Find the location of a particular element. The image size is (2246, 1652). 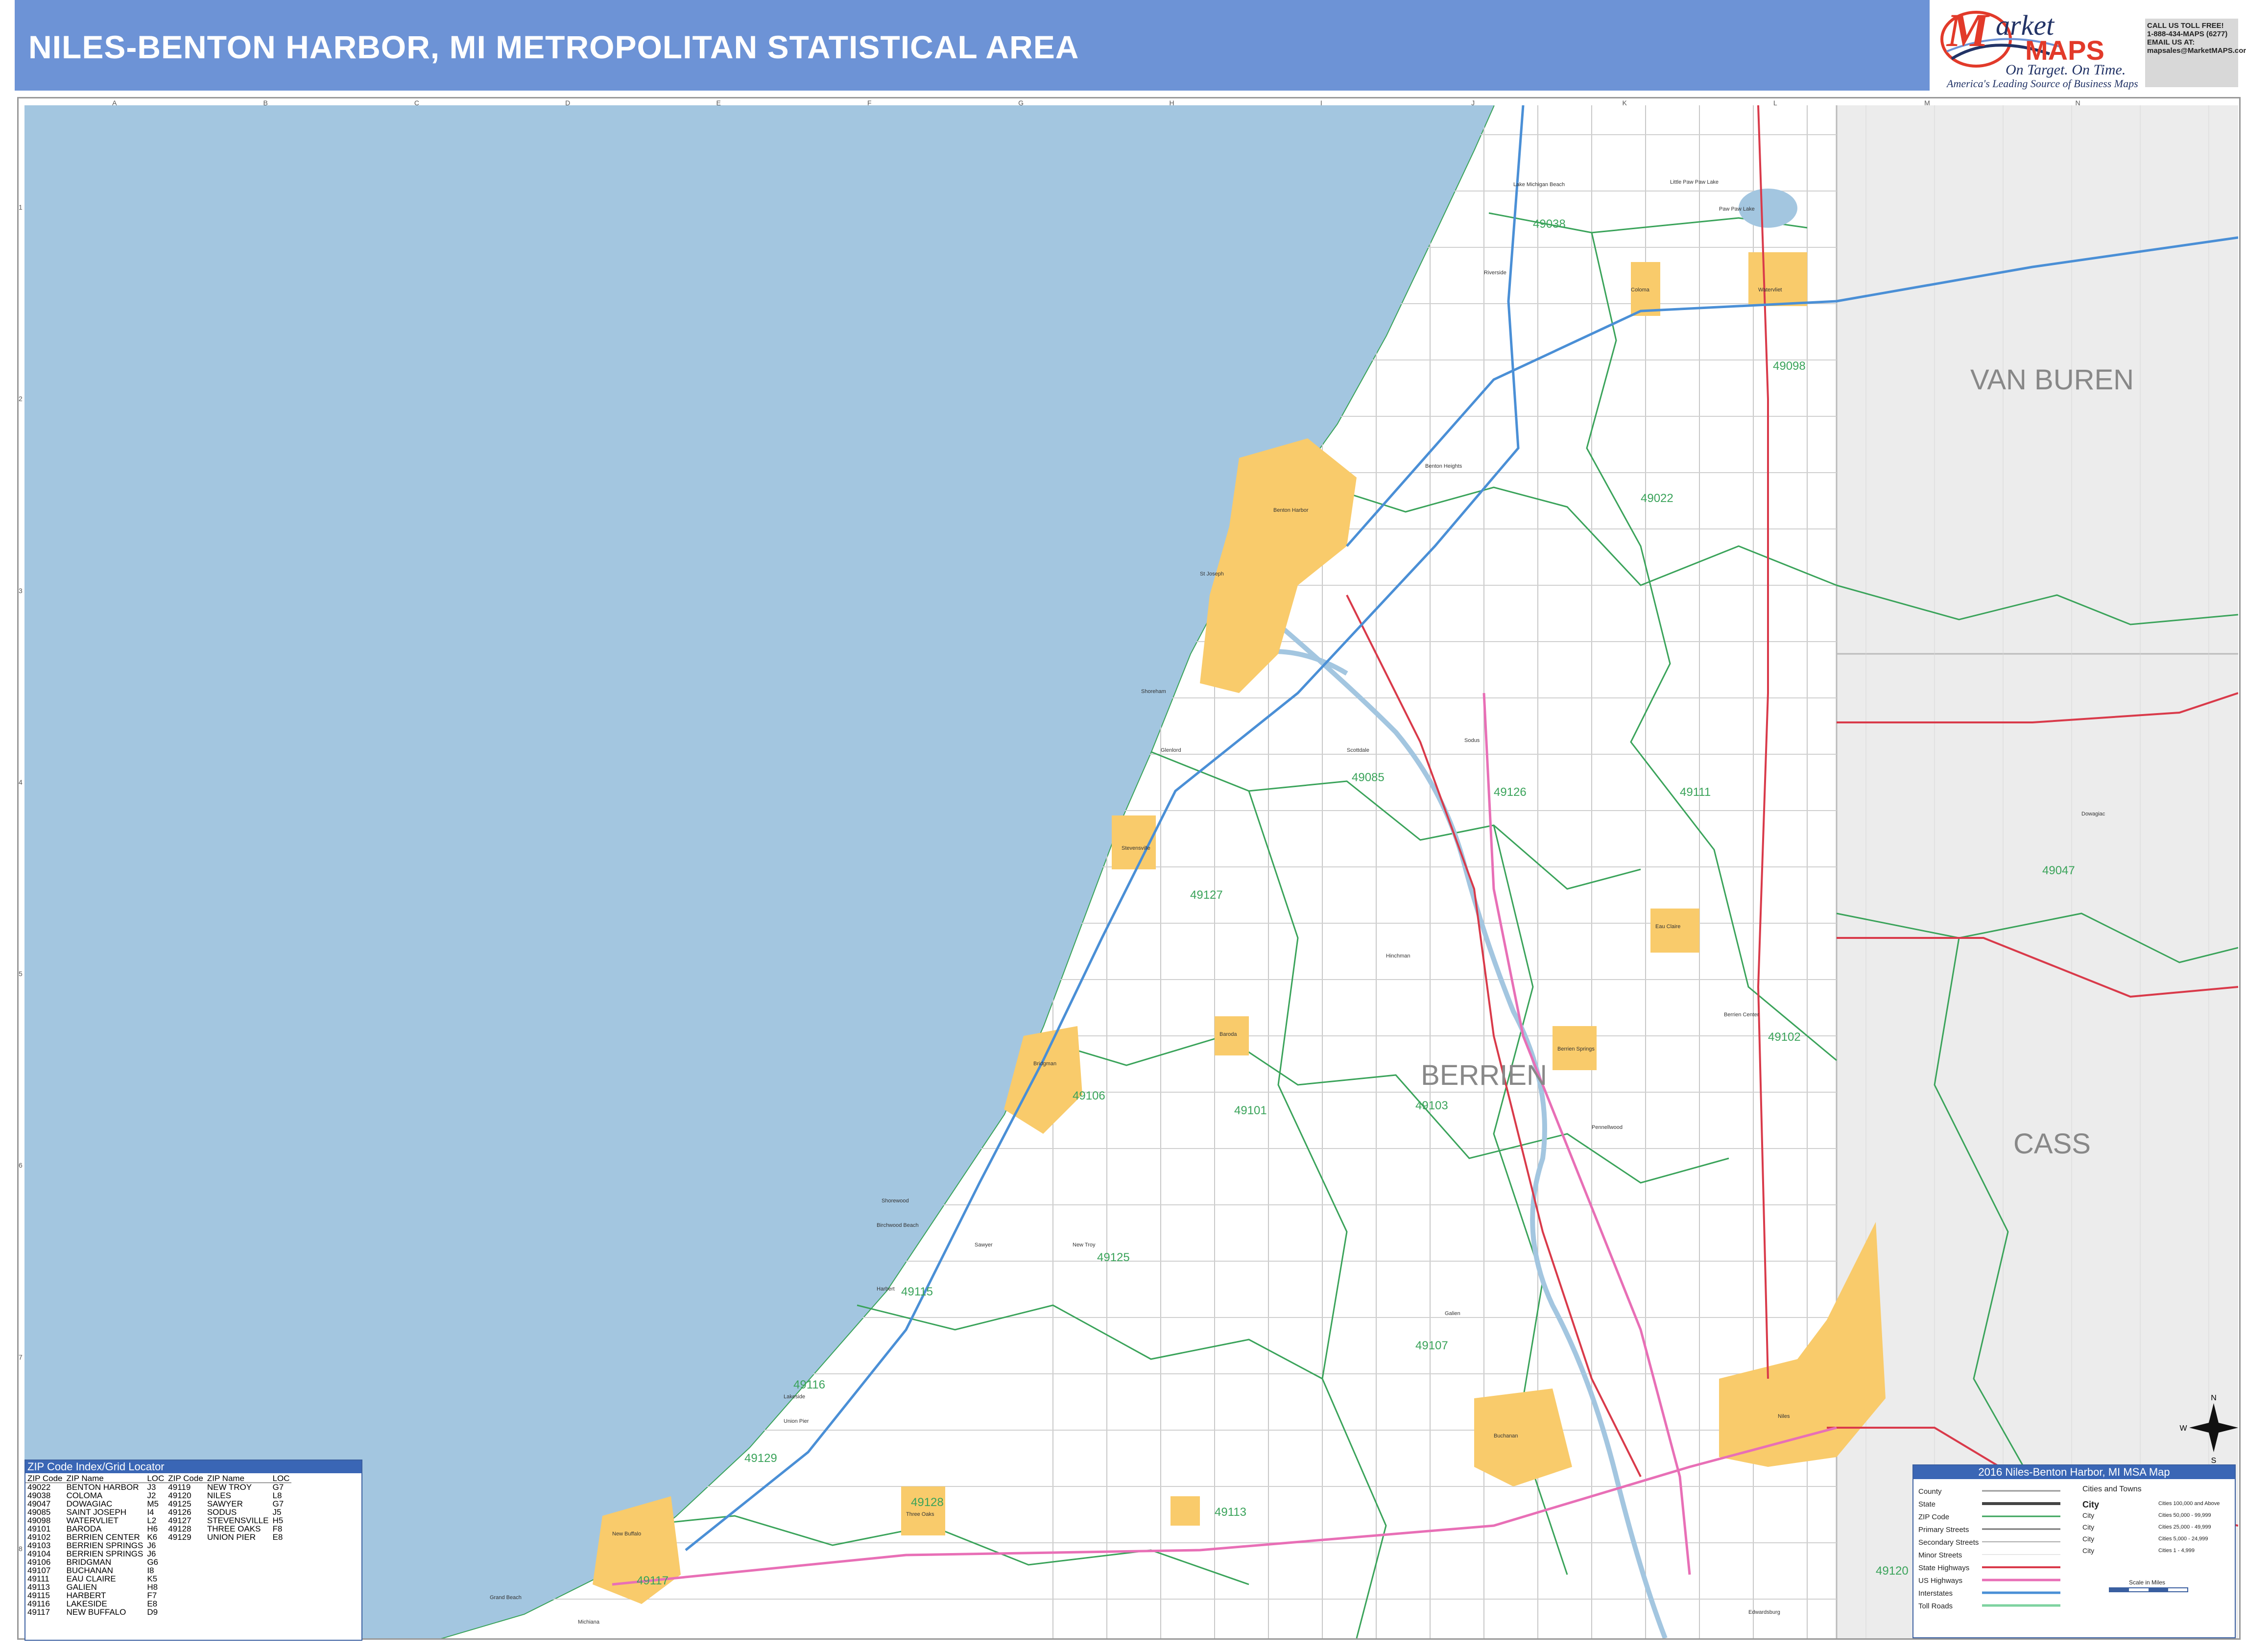

zip-index-row: 49113 GALIEN H8 is located at coordinates (158, 1587).